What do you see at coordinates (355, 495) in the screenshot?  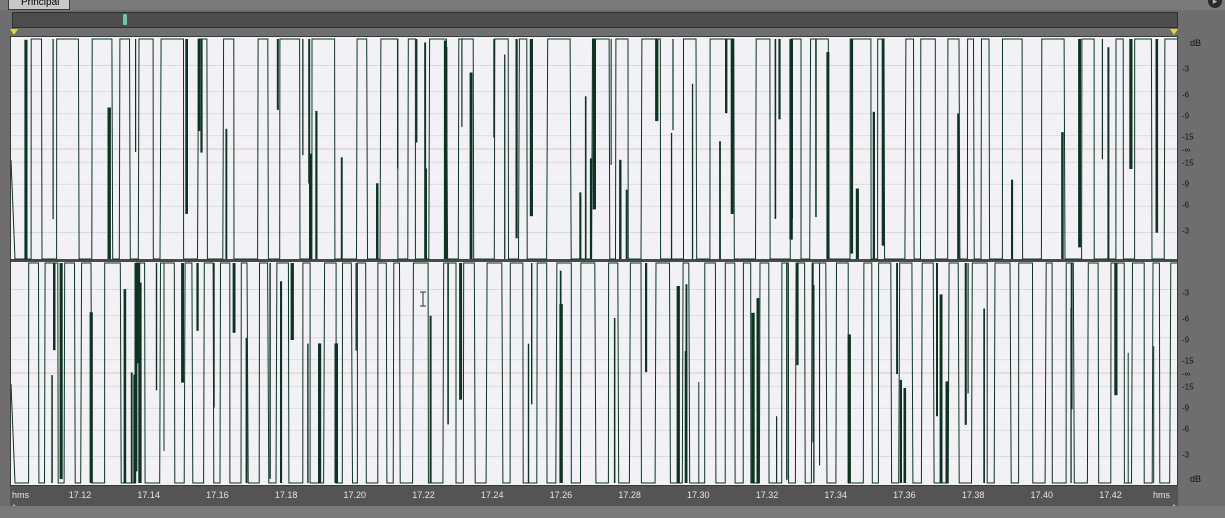 I see `time-tick-label: 17.20` at bounding box center [355, 495].